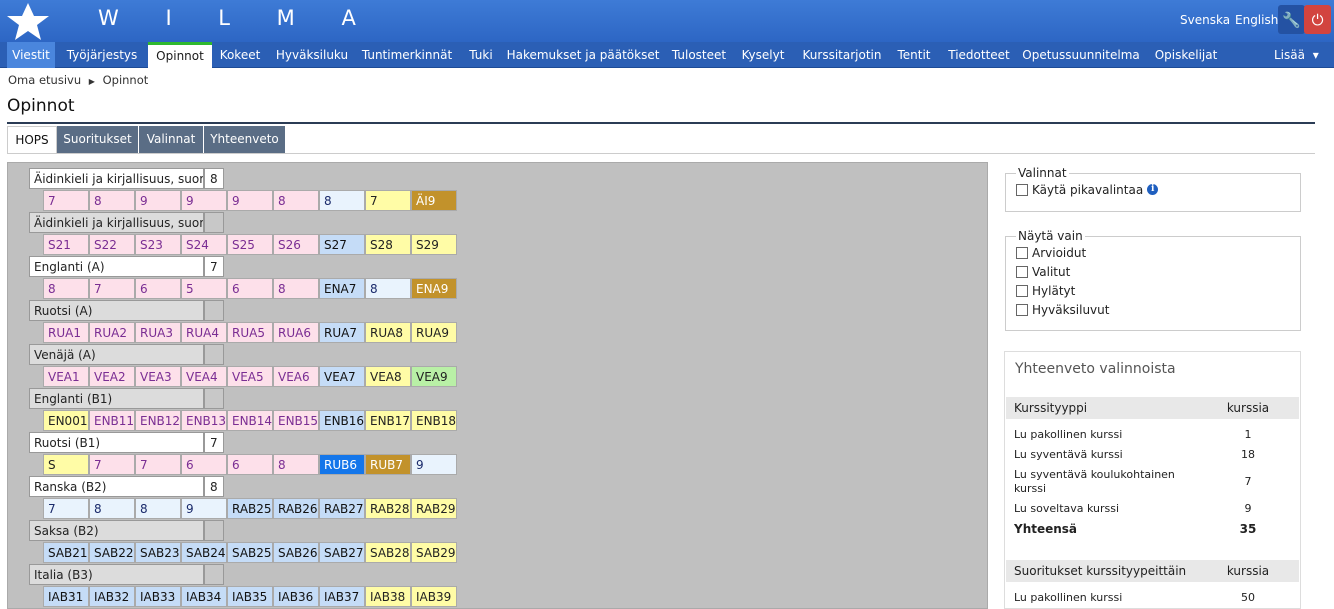  Describe the element at coordinates (250, 420) in the screenshot. I see `course-cell: ENB14` at that location.